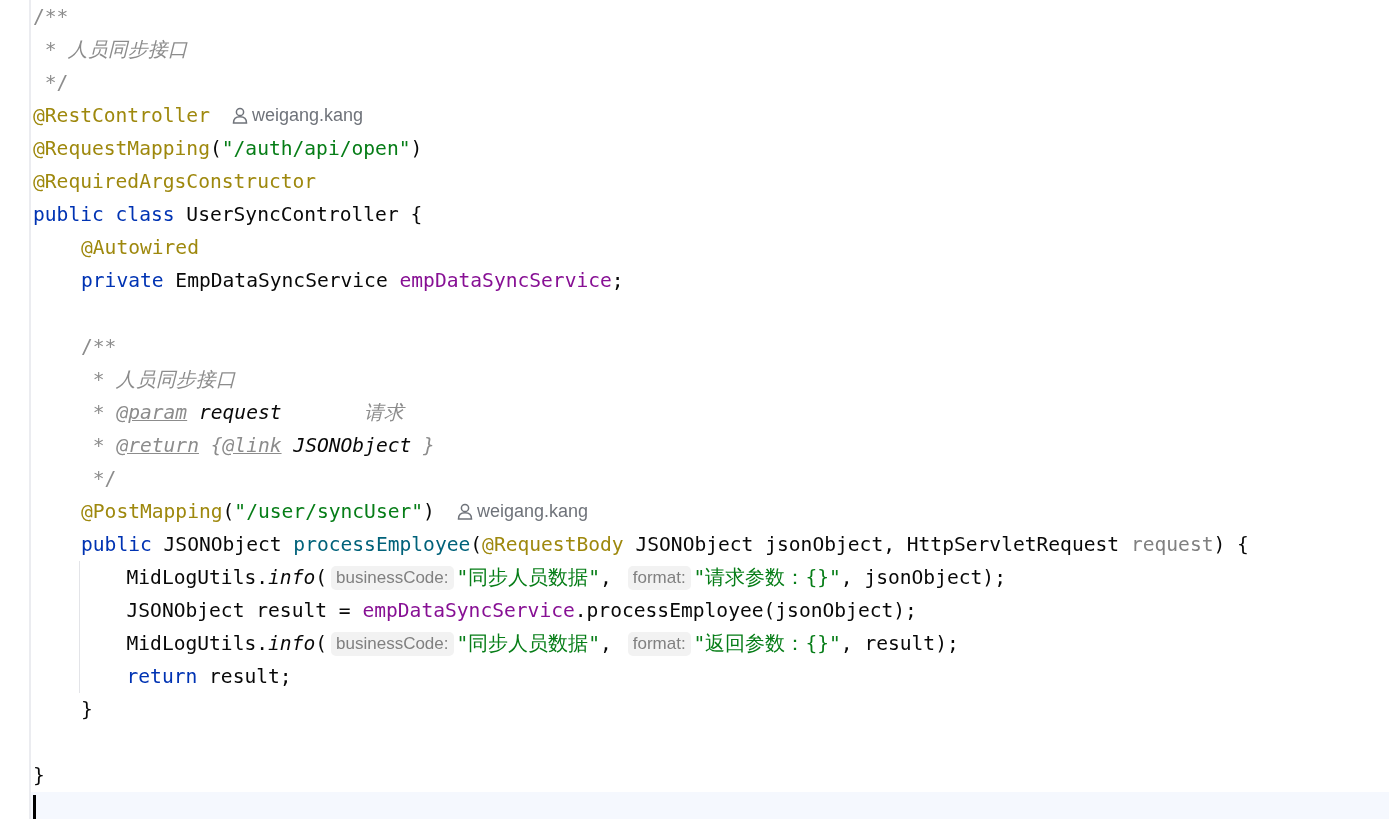 This screenshot has height=819, width=1389. Describe the element at coordinates (263, 445) in the screenshot. I see `code-text: * @return {@link JSONObject }` at that location.